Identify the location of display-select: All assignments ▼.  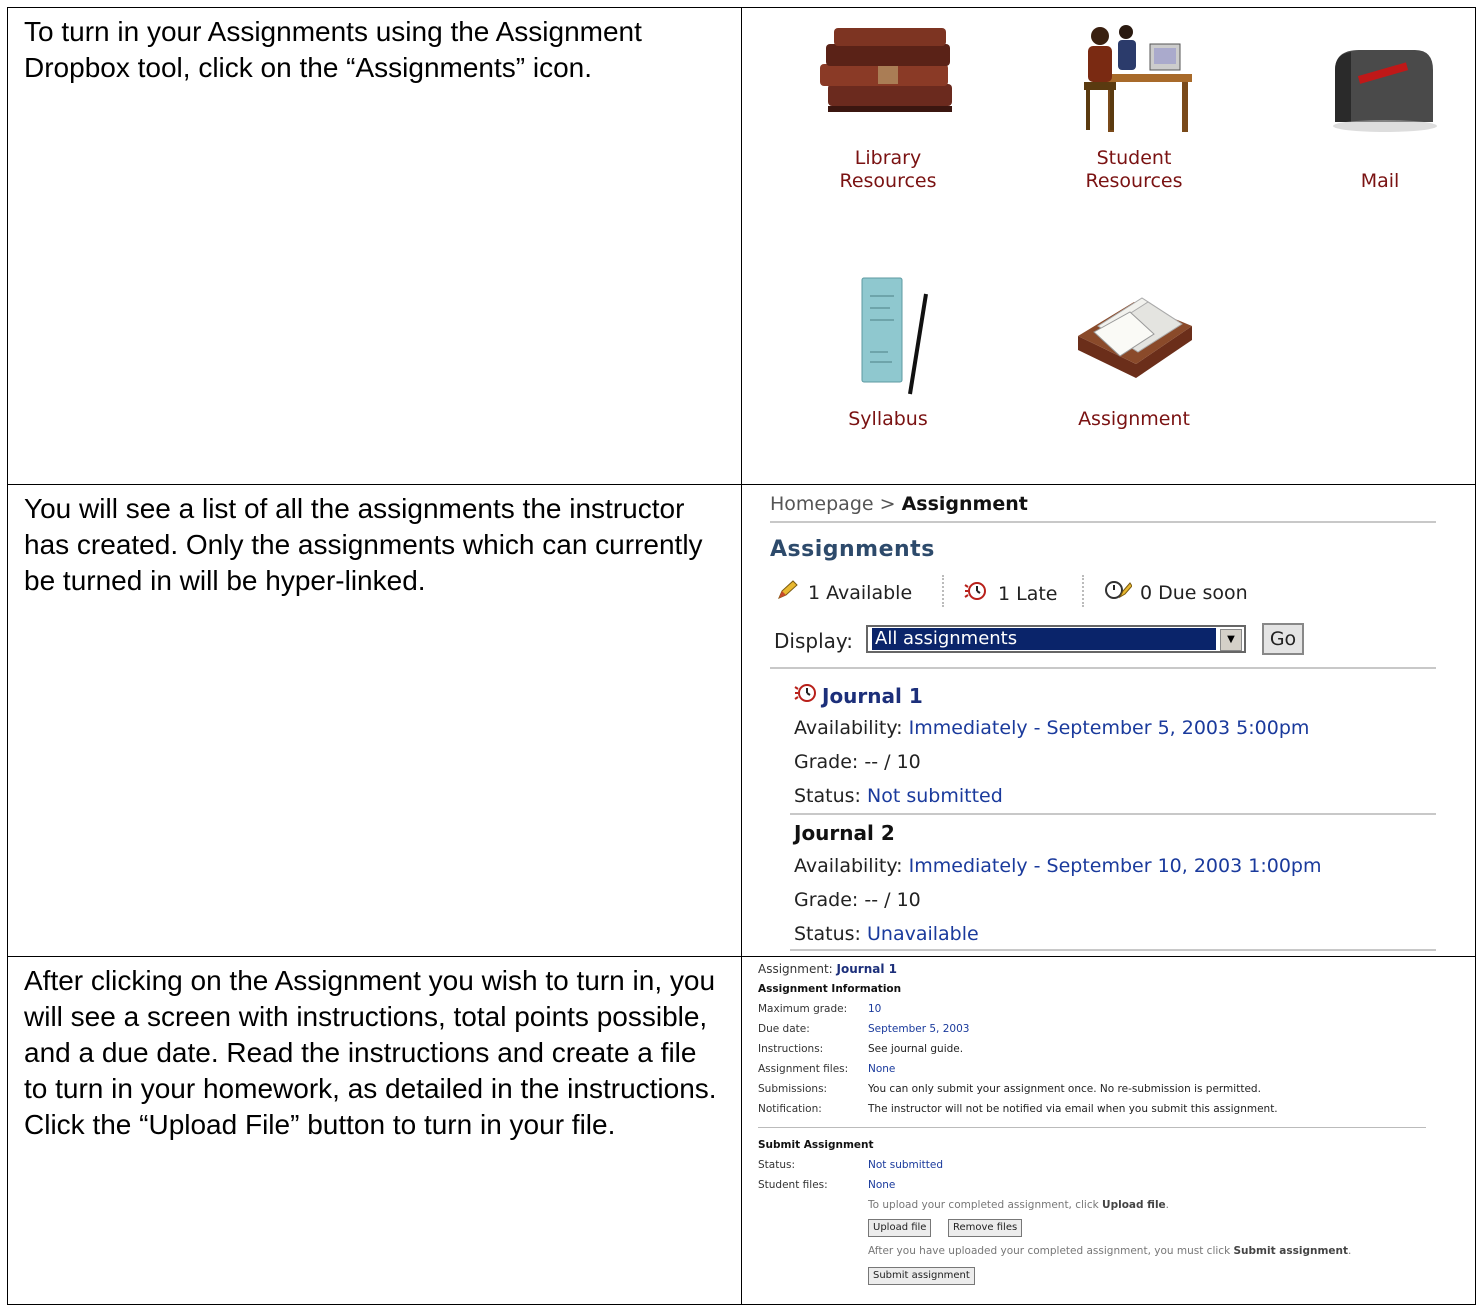
(1056, 639).